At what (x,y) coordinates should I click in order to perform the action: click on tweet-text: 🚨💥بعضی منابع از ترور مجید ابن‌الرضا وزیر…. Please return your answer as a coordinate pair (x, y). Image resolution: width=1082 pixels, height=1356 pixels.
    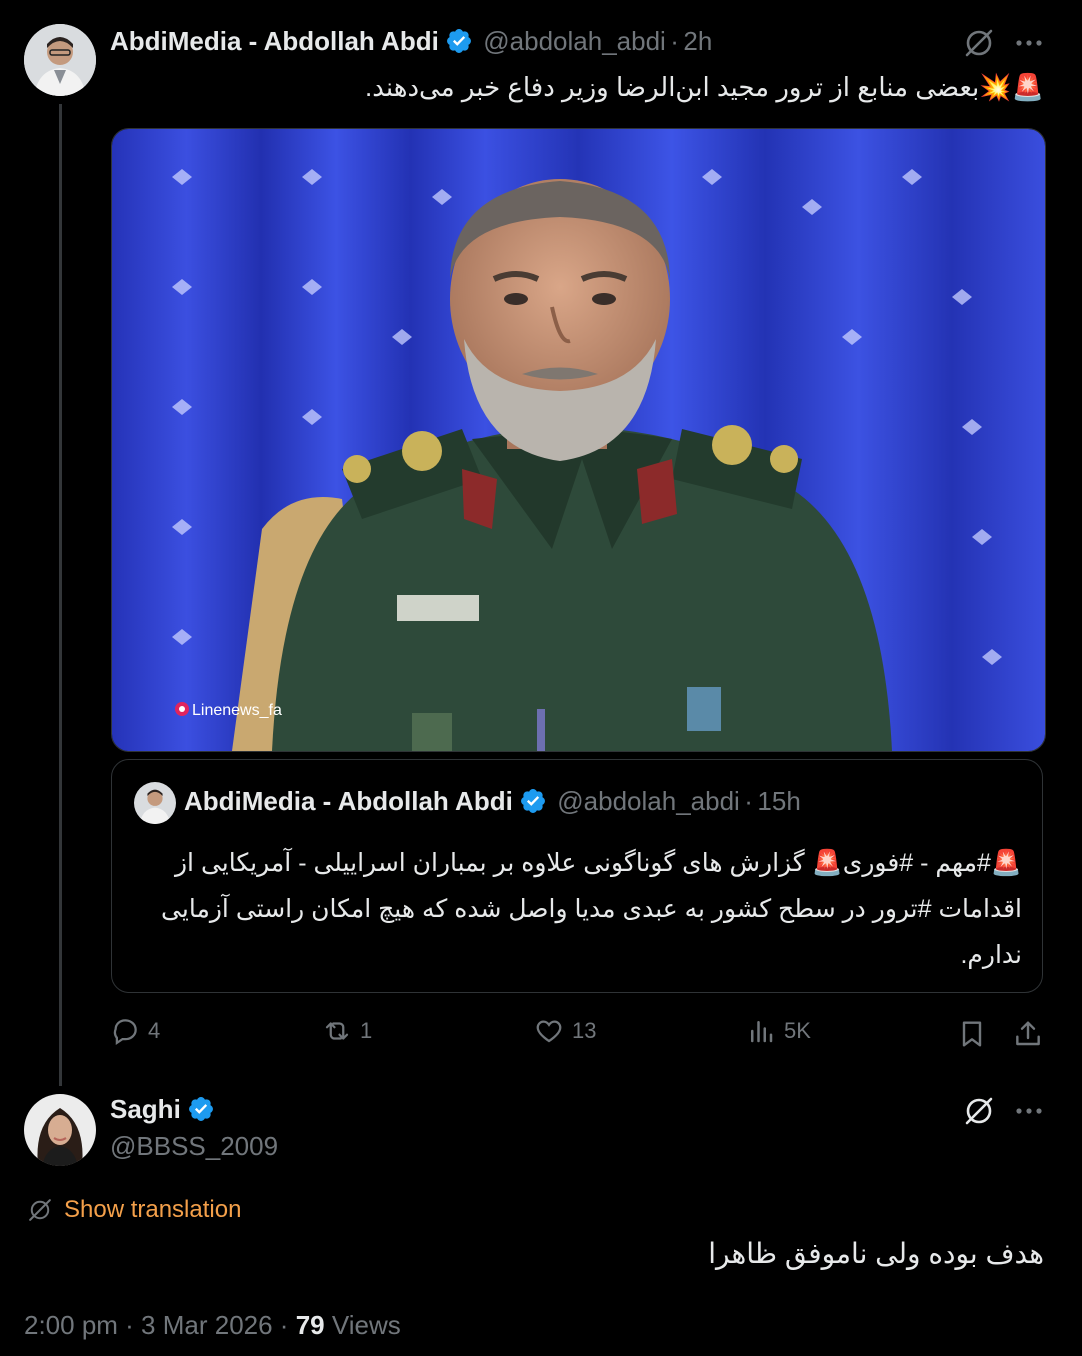
    Looking at the image, I should click on (704, 87).